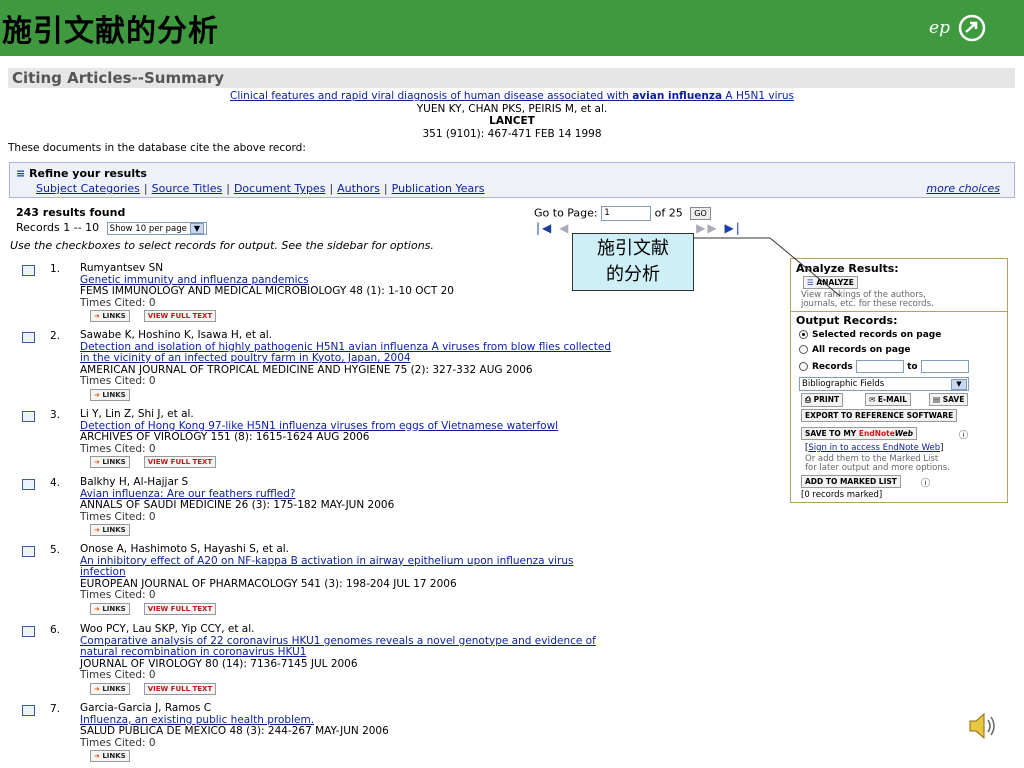  Describe the element at coordinates (196, 228) in the screenshot. I see `chevron-down-icon: ▼` at that location.